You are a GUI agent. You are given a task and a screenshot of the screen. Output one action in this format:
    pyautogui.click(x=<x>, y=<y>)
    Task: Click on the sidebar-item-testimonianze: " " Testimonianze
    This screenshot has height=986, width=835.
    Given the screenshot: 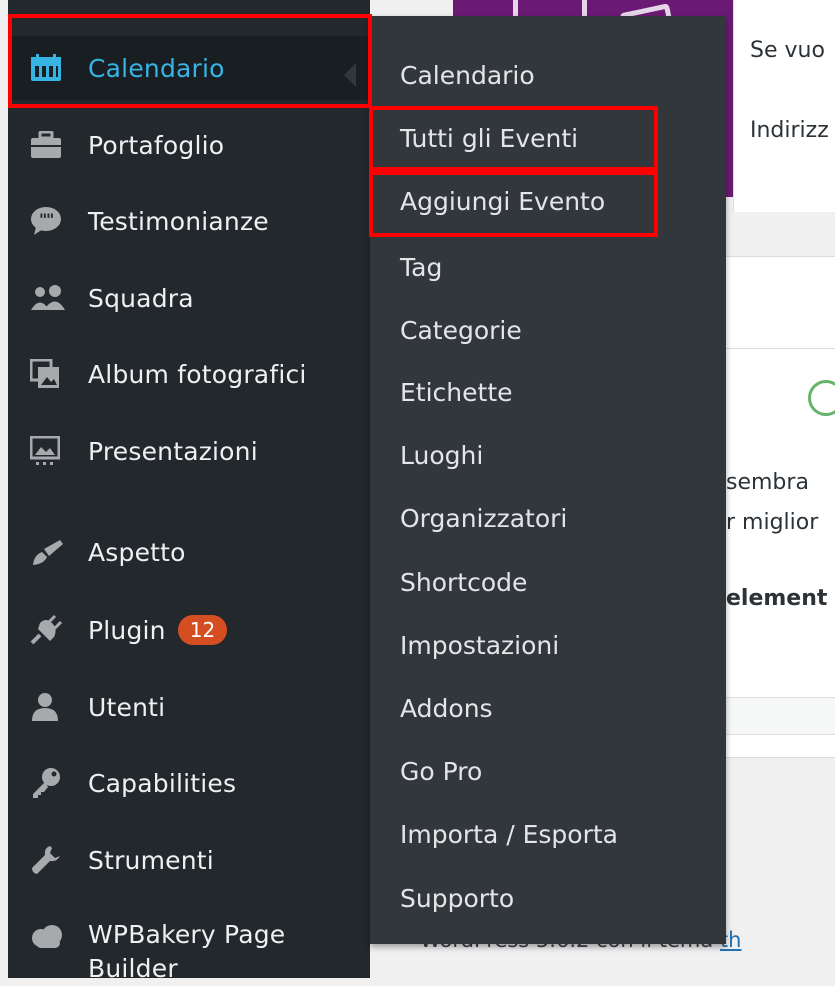 What is the action you would take?
    pyautogui.click(x=189, y=221)
    